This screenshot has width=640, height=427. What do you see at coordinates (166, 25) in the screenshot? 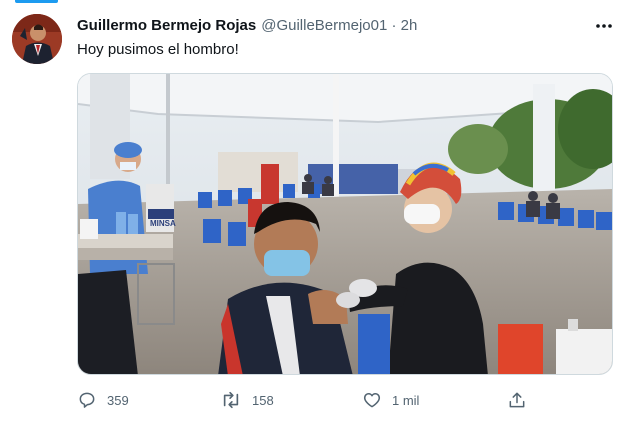
I see `author-name: Guillermo Bermejo Rojas` at bounding box center [166, 25].